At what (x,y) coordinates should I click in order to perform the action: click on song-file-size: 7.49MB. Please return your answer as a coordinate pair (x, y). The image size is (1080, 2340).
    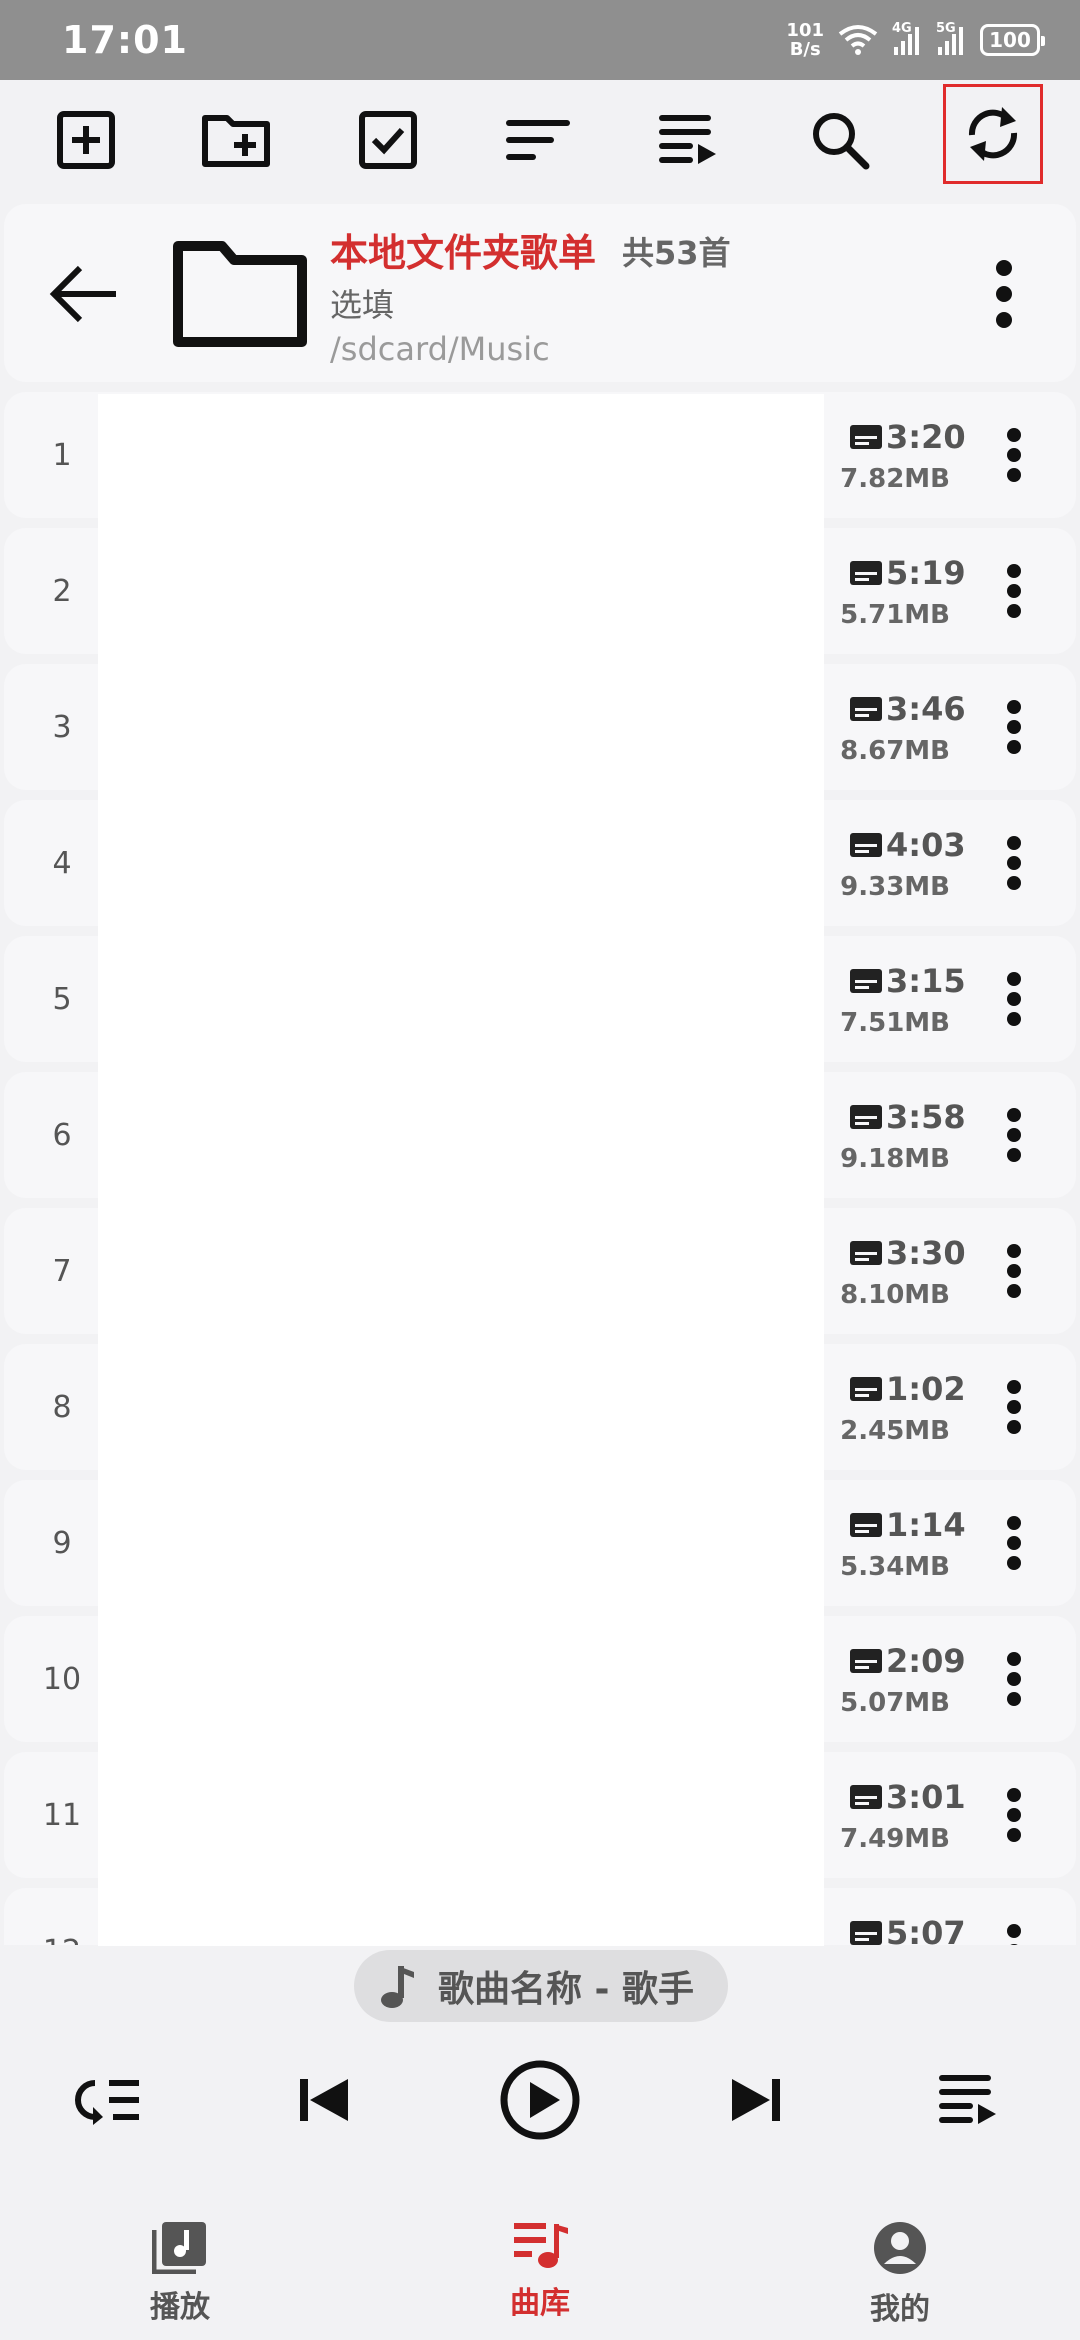
    Looking at the image, I should click on (895, 1839).